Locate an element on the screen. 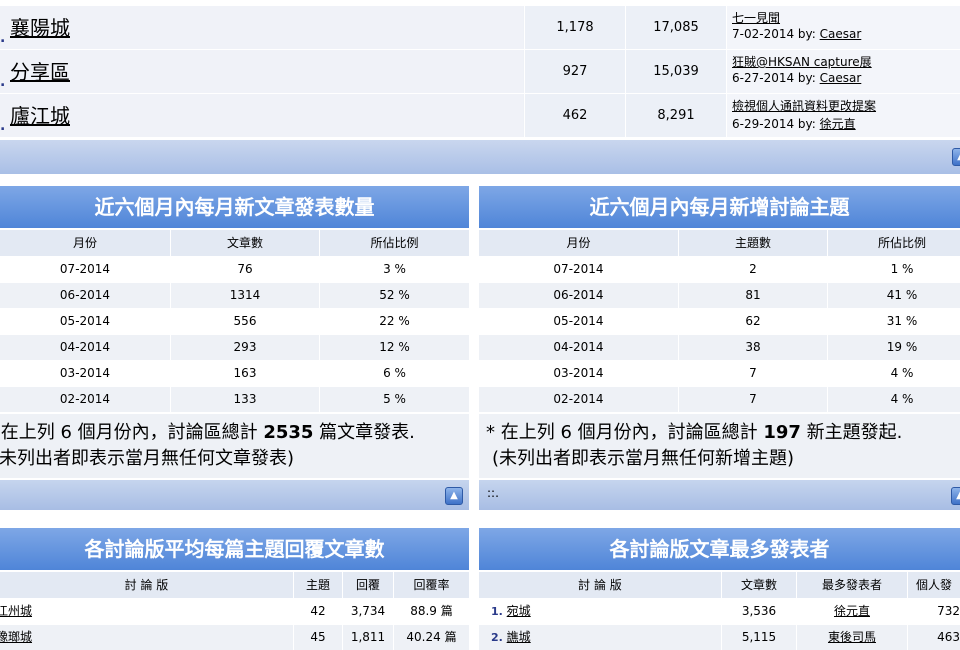  last-post-meta: 7-02-2014 by: Caesar is located at coordinates (796, 34).